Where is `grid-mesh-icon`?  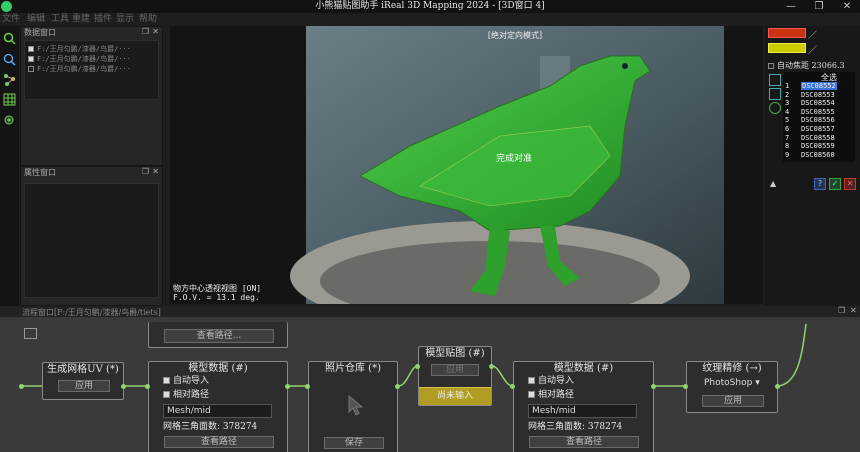 grid-mesh-icon is located at coordinates (9, 99).